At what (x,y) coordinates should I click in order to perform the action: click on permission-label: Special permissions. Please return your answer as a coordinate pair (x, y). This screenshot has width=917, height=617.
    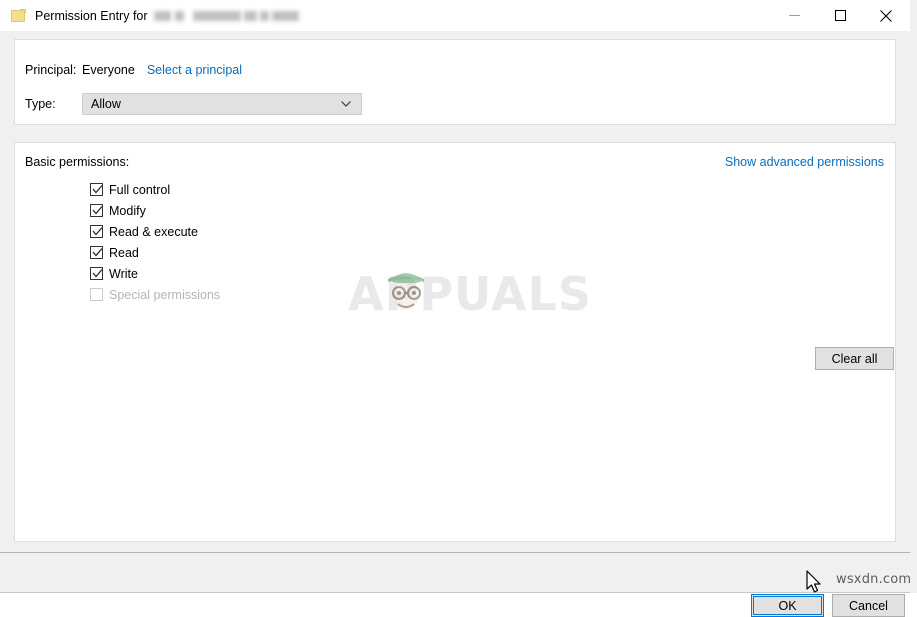
    Looking at the image, I should click on (165, 294).